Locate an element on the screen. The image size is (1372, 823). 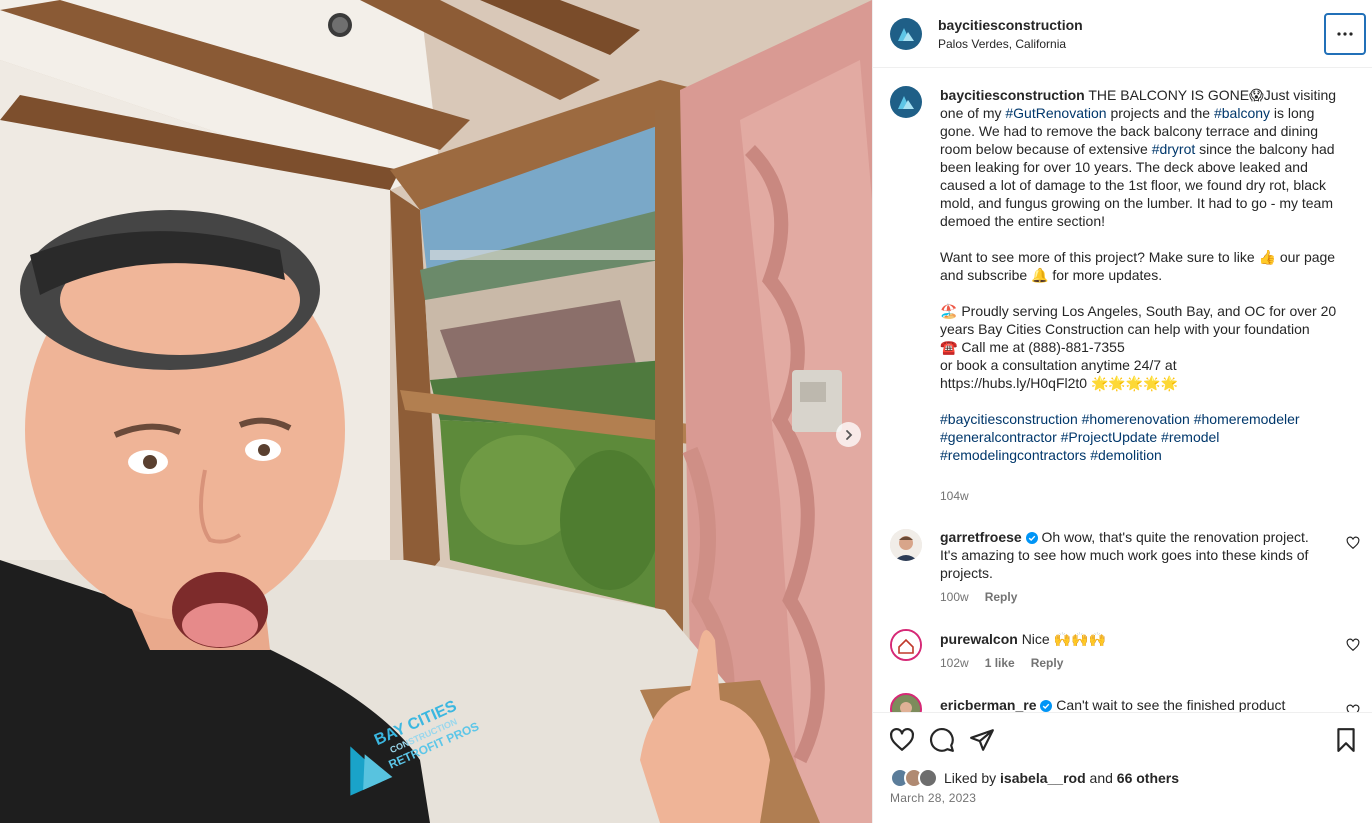
liker-avatar is located at coordinates (928, 778).